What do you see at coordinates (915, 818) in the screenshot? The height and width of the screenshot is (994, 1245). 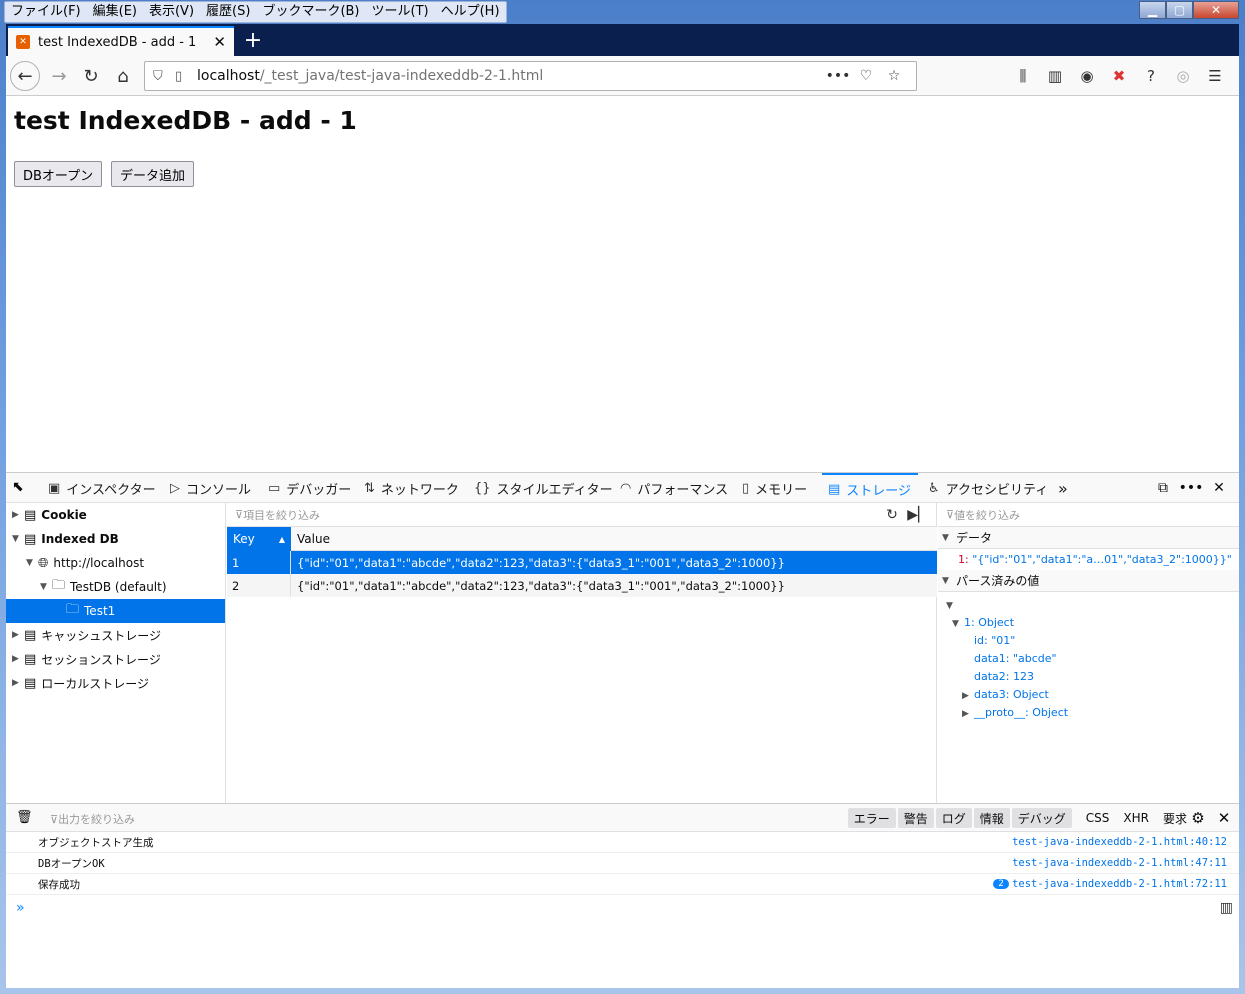 I see `filter-warnings-button: 警告` at bounding box center [915, 818].